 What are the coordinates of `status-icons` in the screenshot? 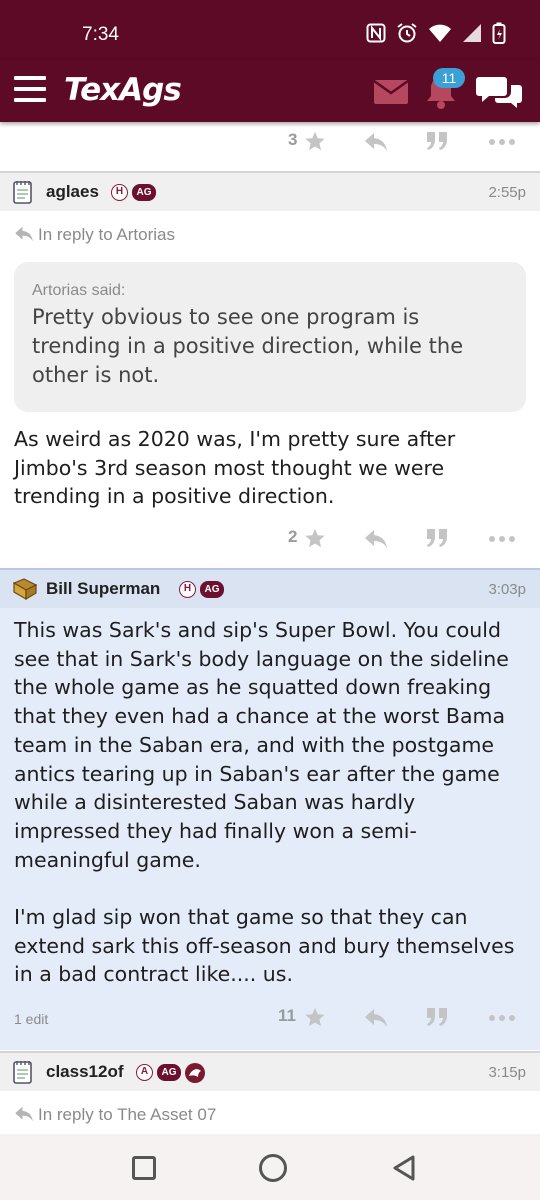 It's located at (436, 33).